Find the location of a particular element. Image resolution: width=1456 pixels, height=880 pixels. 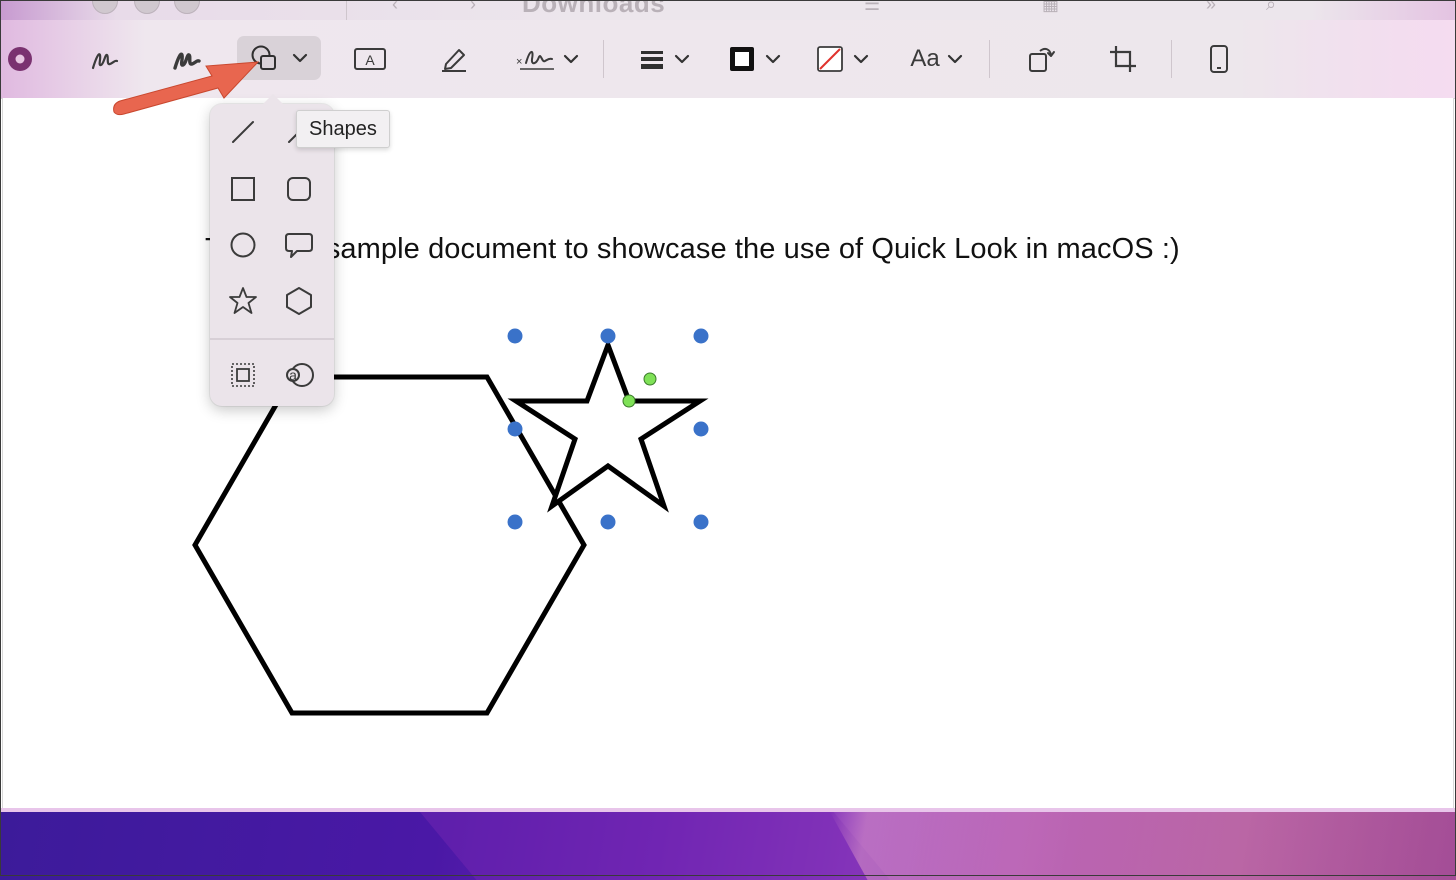

annotation-arrow is located at coordinates (186, 88).